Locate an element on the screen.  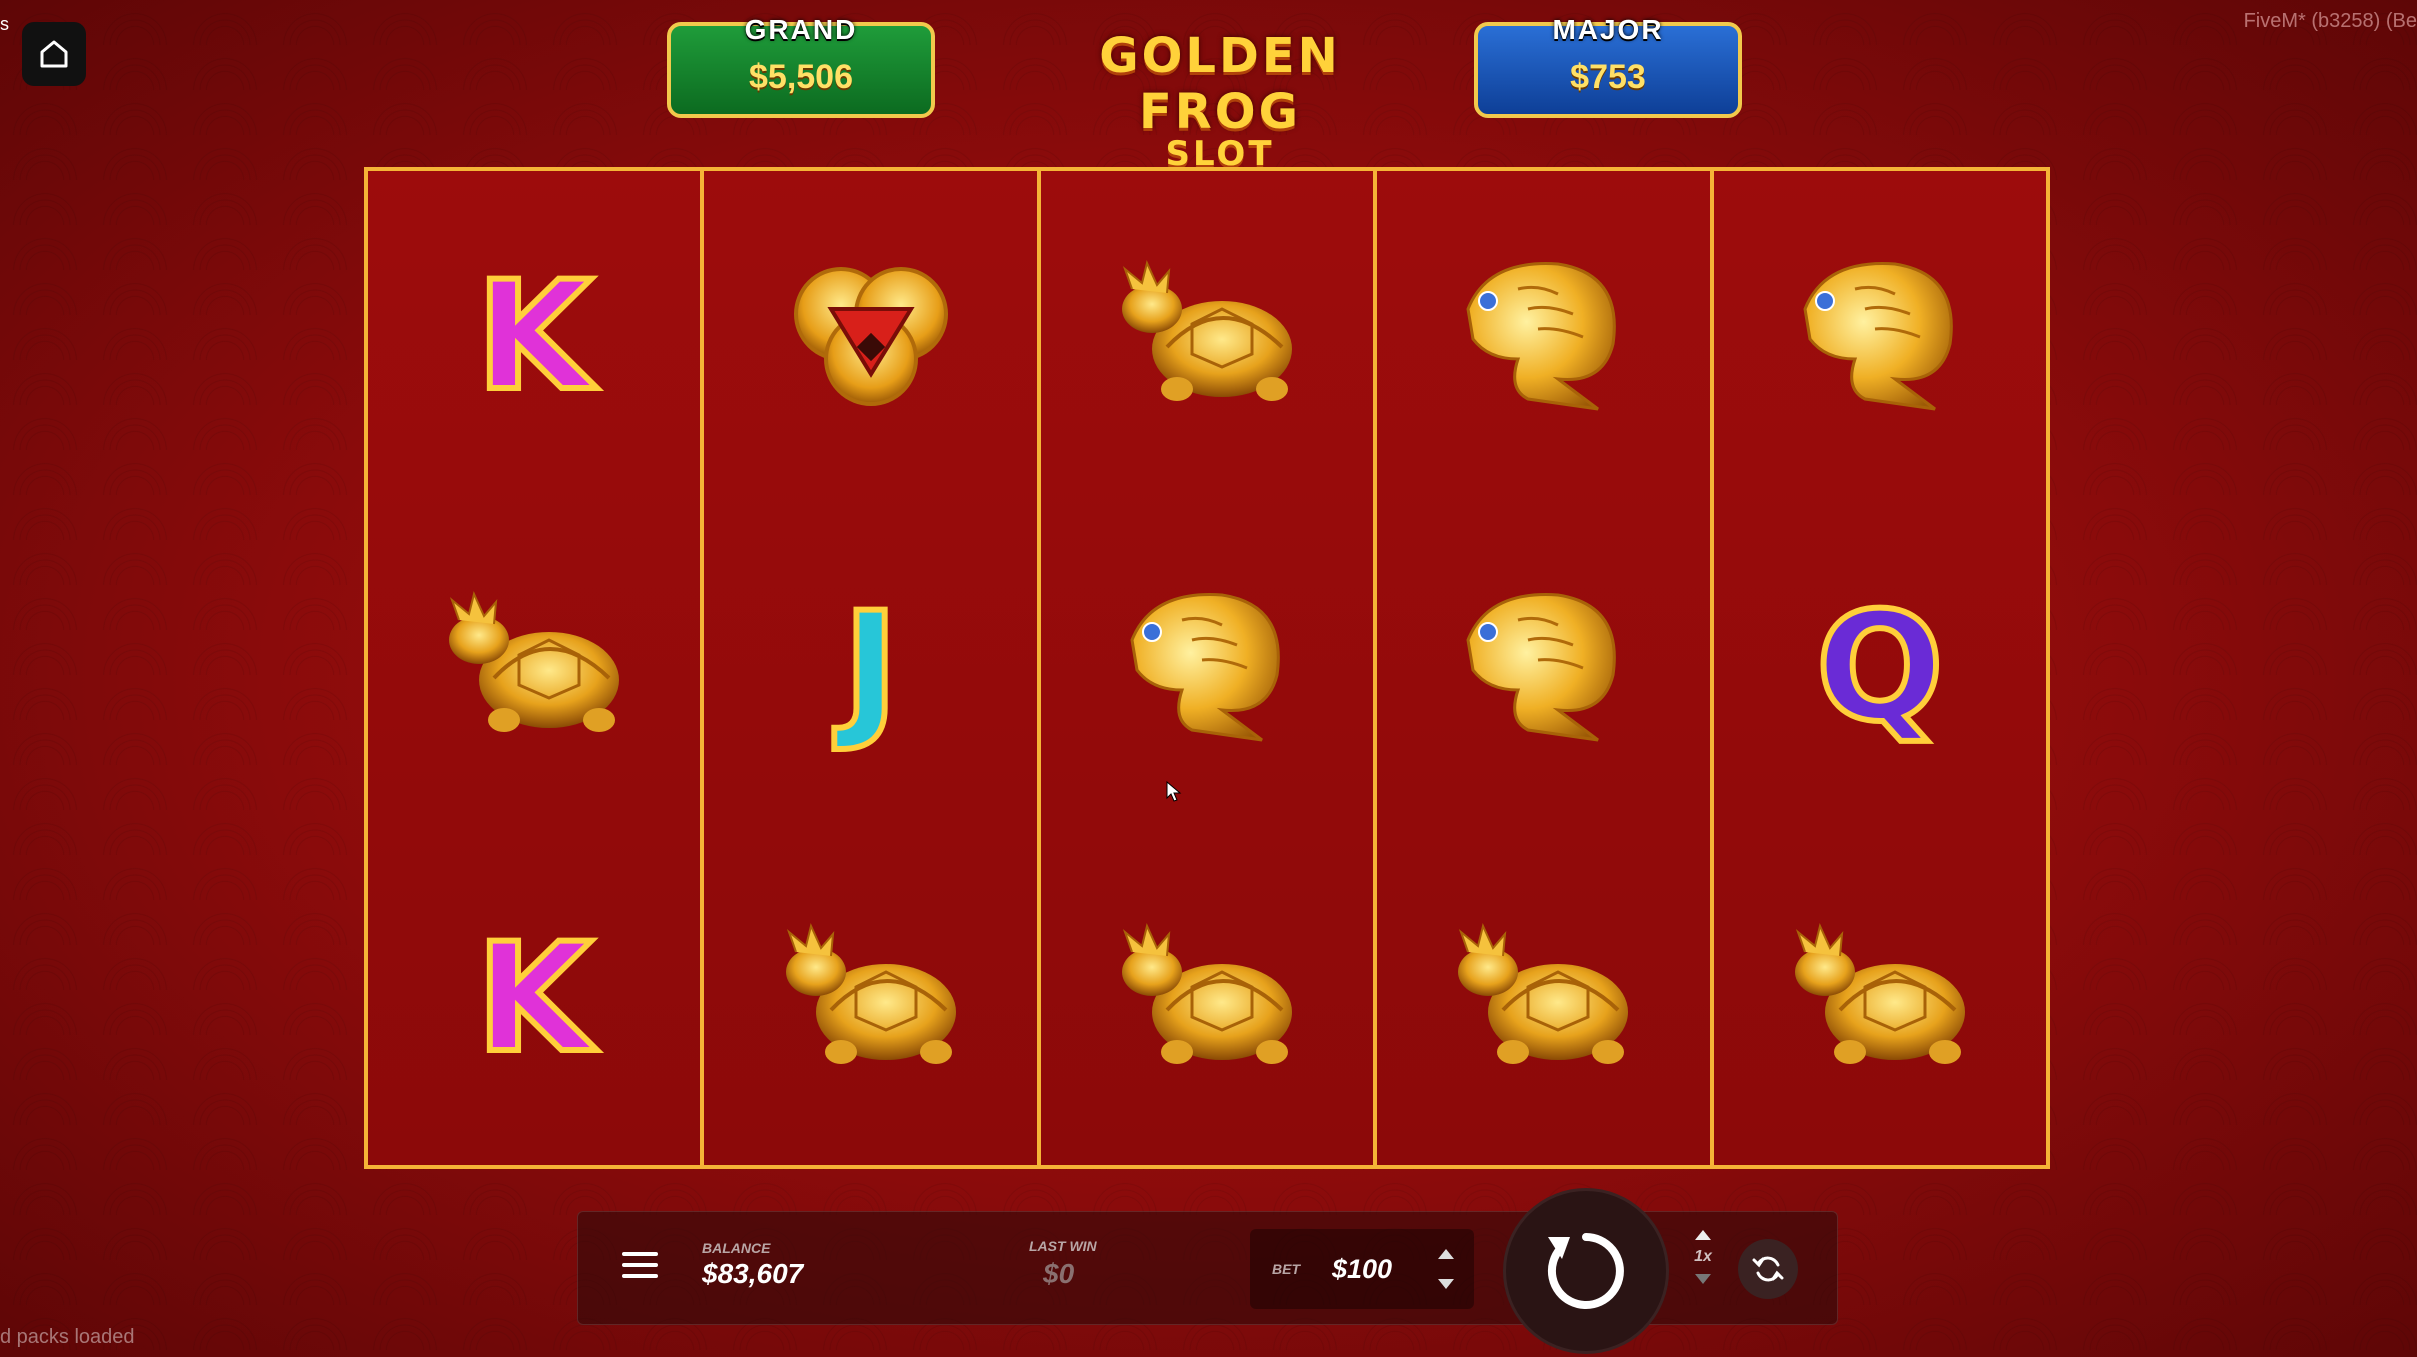
speed-up-button is located at coordinates (1703, 1235).